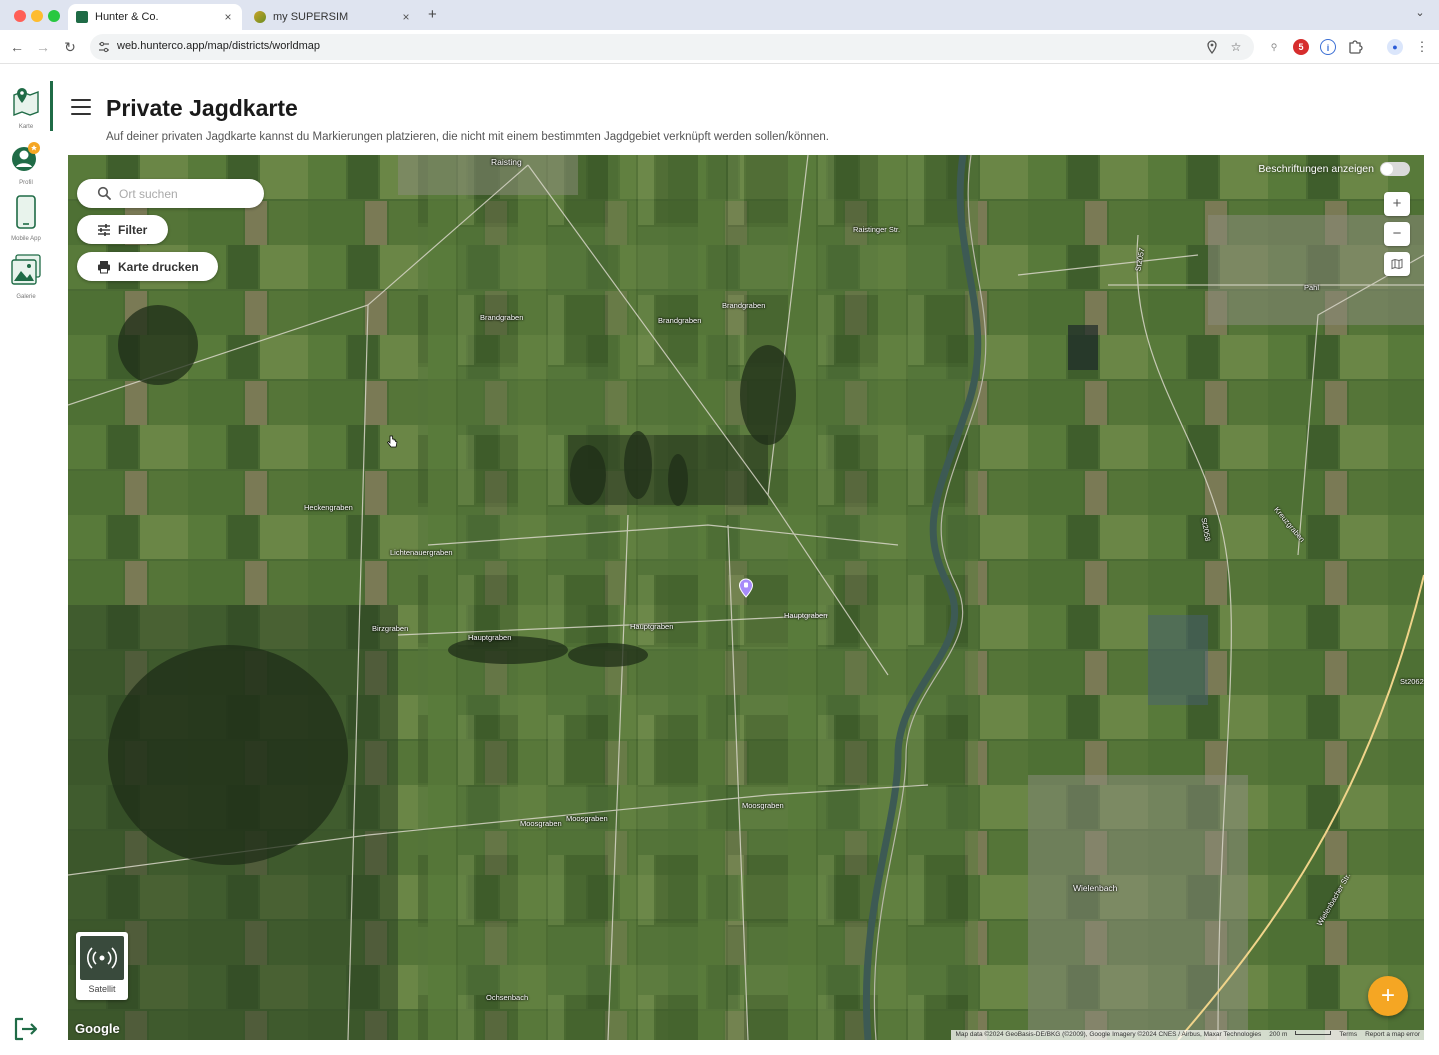 This screenshot has height=1055, width=1439. I want to click on road-label: Lichtenauergraben, so click(421, 552).